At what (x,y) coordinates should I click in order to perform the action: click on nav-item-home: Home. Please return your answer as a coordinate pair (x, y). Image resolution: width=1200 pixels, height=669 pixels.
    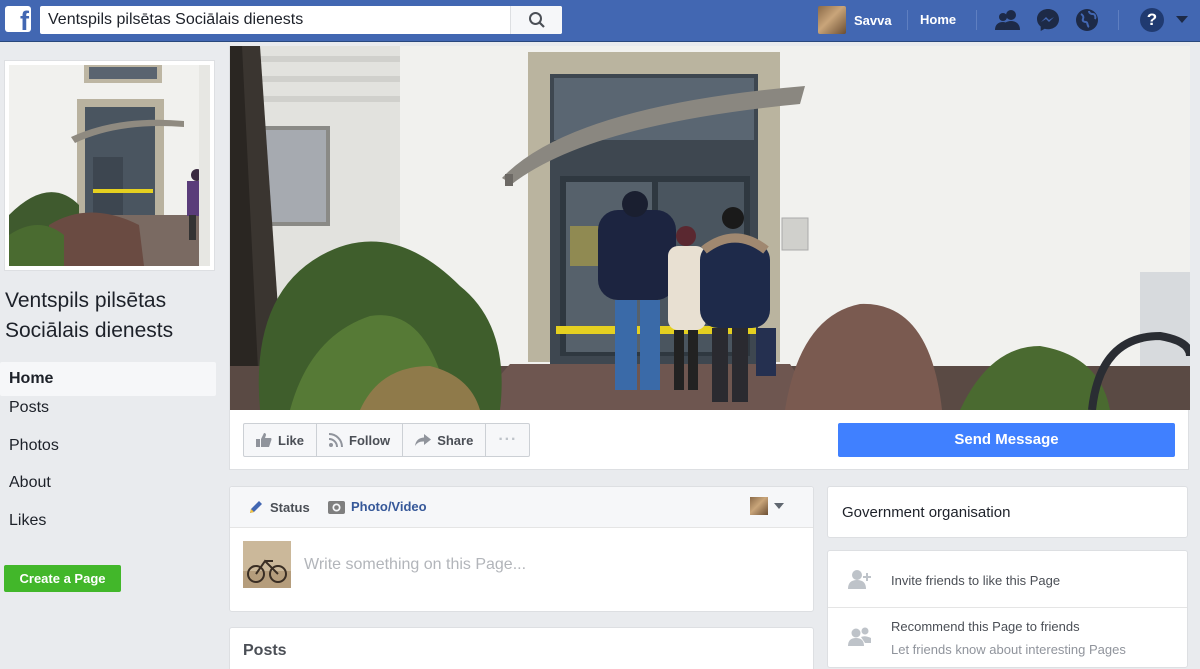
    Looking at the image, I should click on (108, 379).